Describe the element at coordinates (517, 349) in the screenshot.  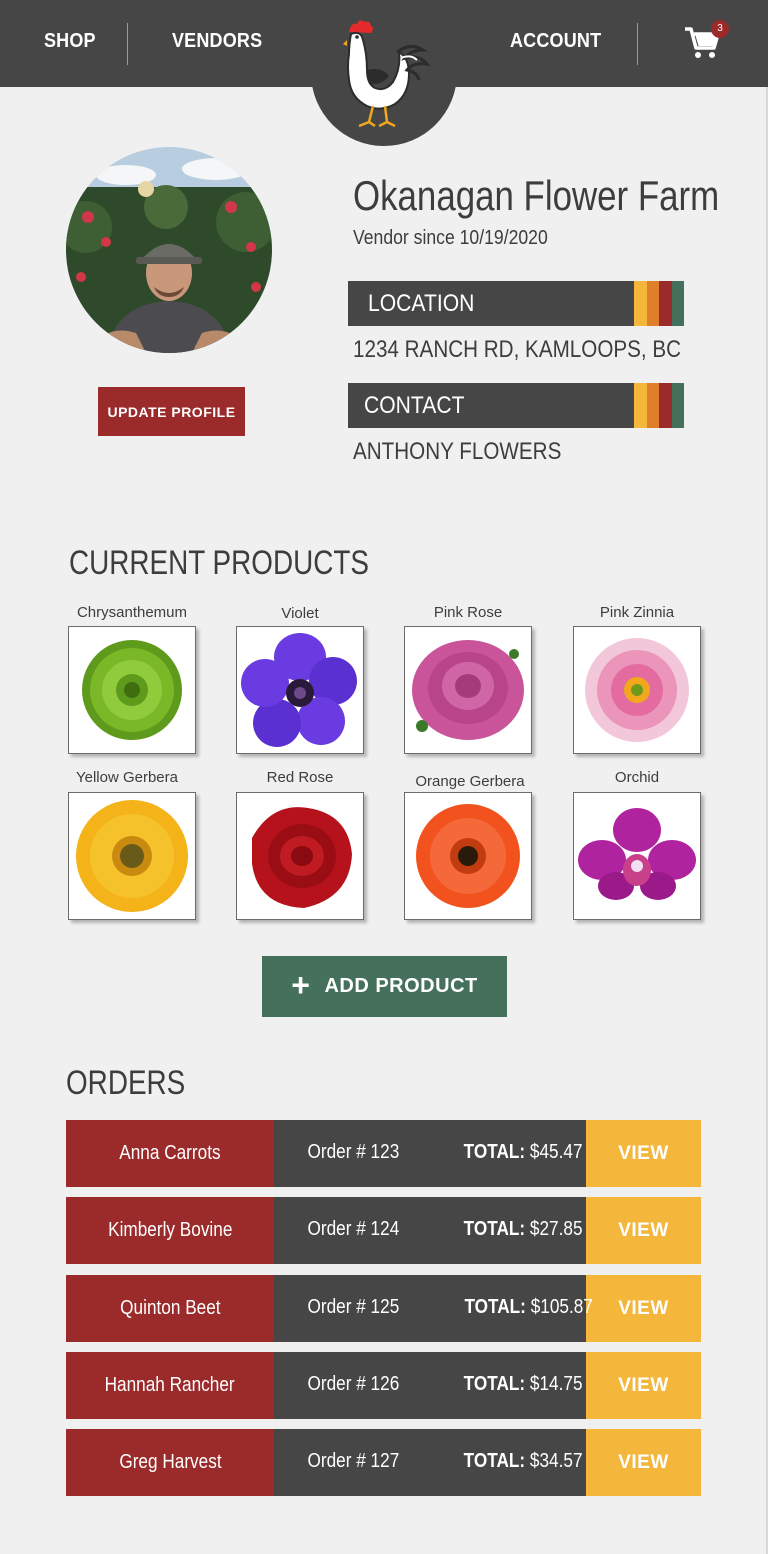
I see `location-value: 1234 RANCH RD, KAMLOOPS, BC` at that location.